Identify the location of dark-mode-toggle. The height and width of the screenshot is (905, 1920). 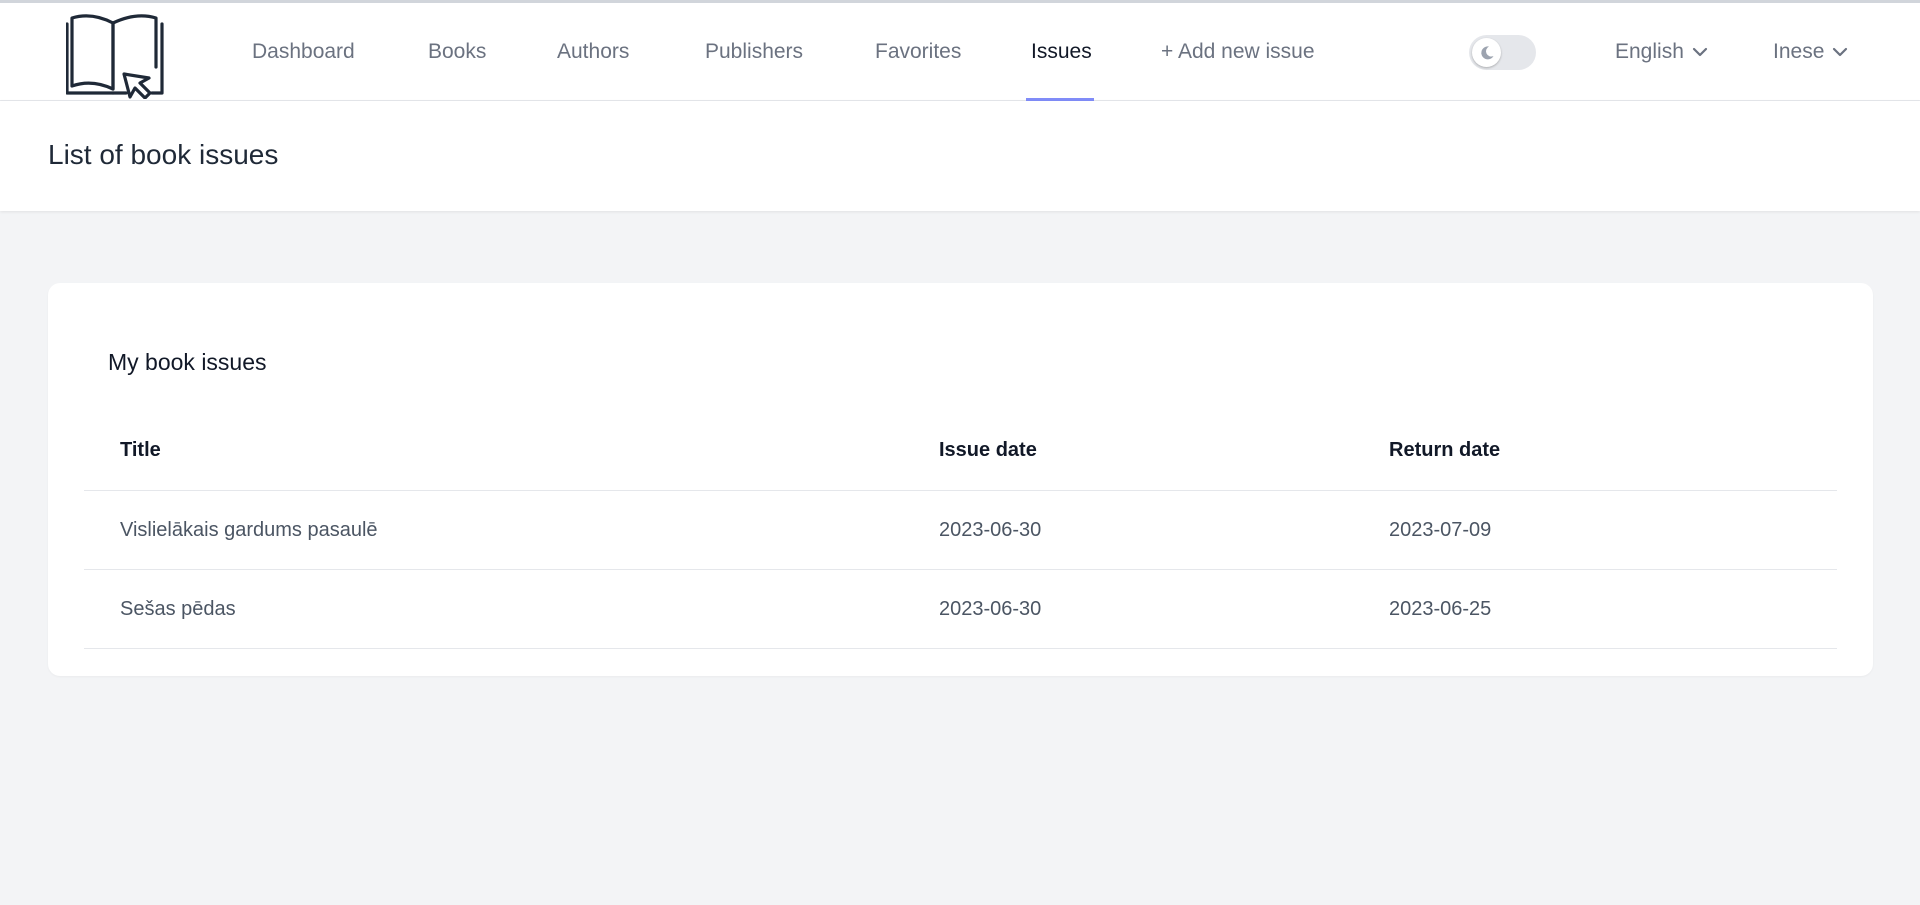
(1502, 52).